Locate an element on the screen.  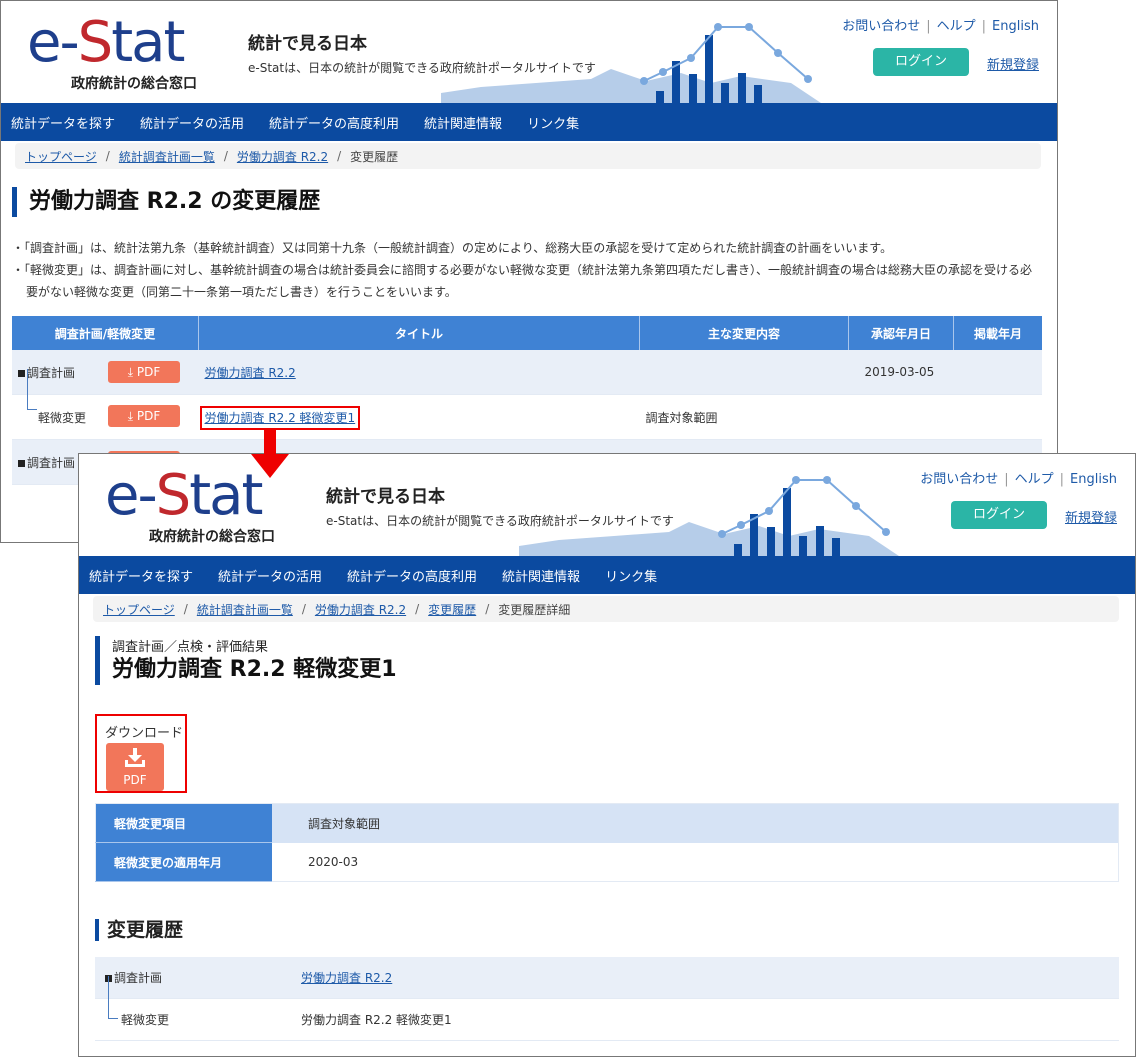
detail-table: 軽微変更項目 調査対象範囲 軽微変更の適用年月 2020-03 is located at coordinates (607, 842).